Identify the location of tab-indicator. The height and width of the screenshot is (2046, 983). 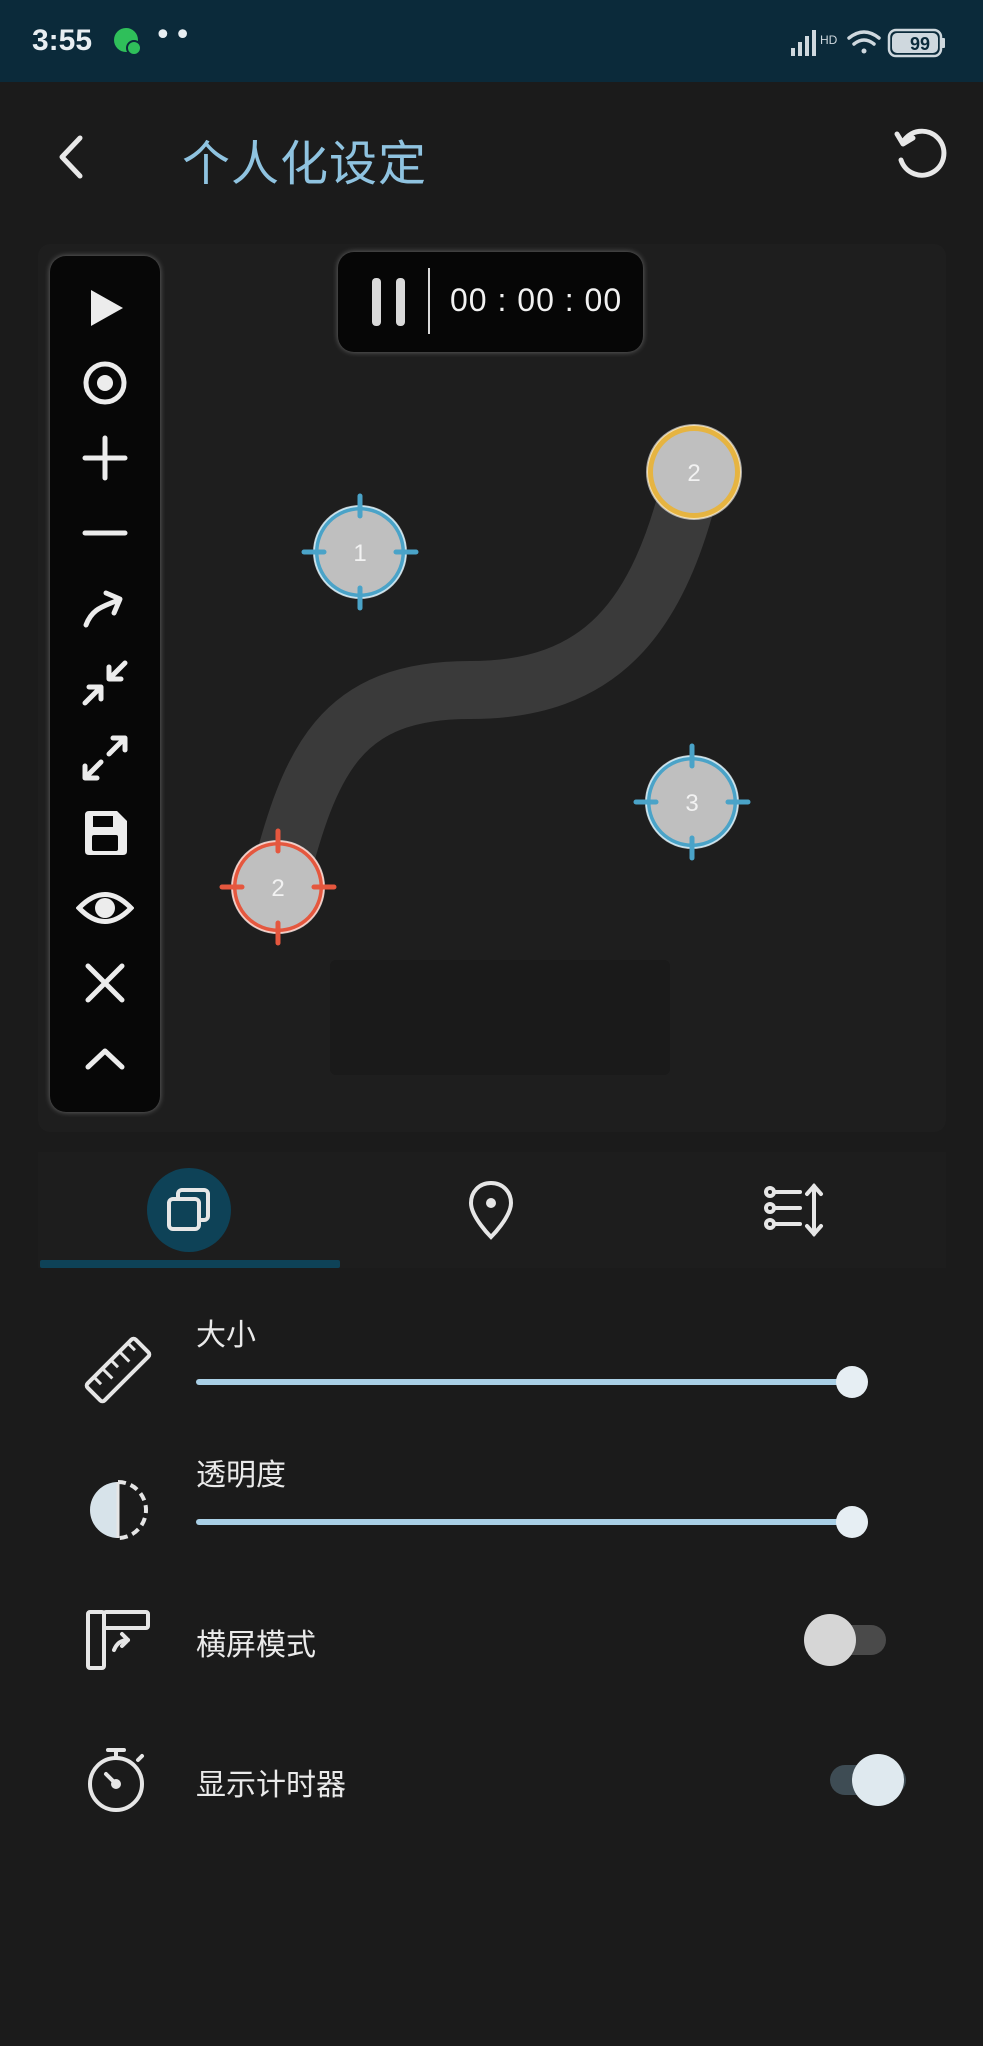
(190, 1264).